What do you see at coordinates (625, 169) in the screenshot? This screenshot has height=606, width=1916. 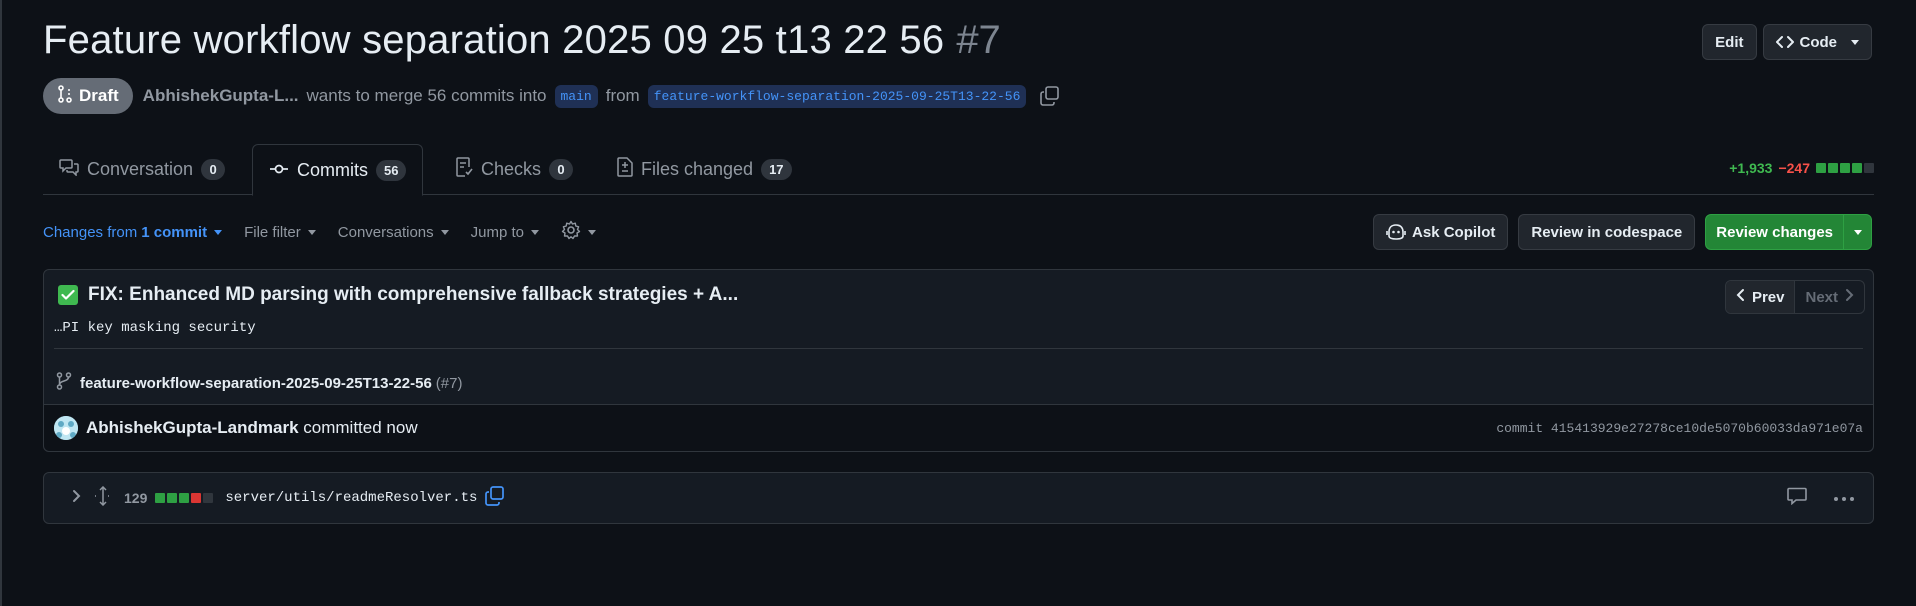 I see `file-diff-icon` at bounding box center [625, 169].